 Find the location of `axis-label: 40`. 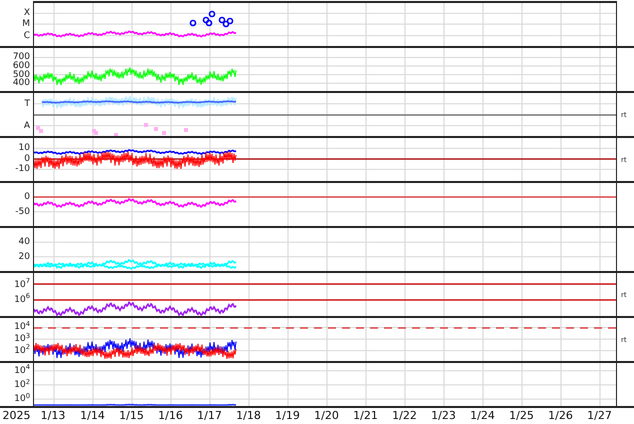

axis-label: 40 is located at coordinates (24, 242).